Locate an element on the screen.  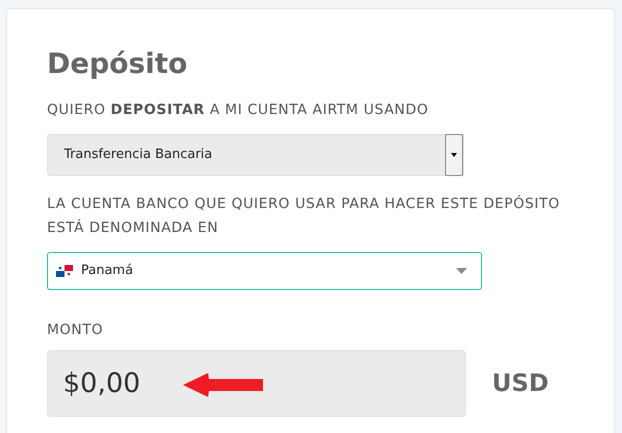
flag-icon is located at coordinates (64, 270).